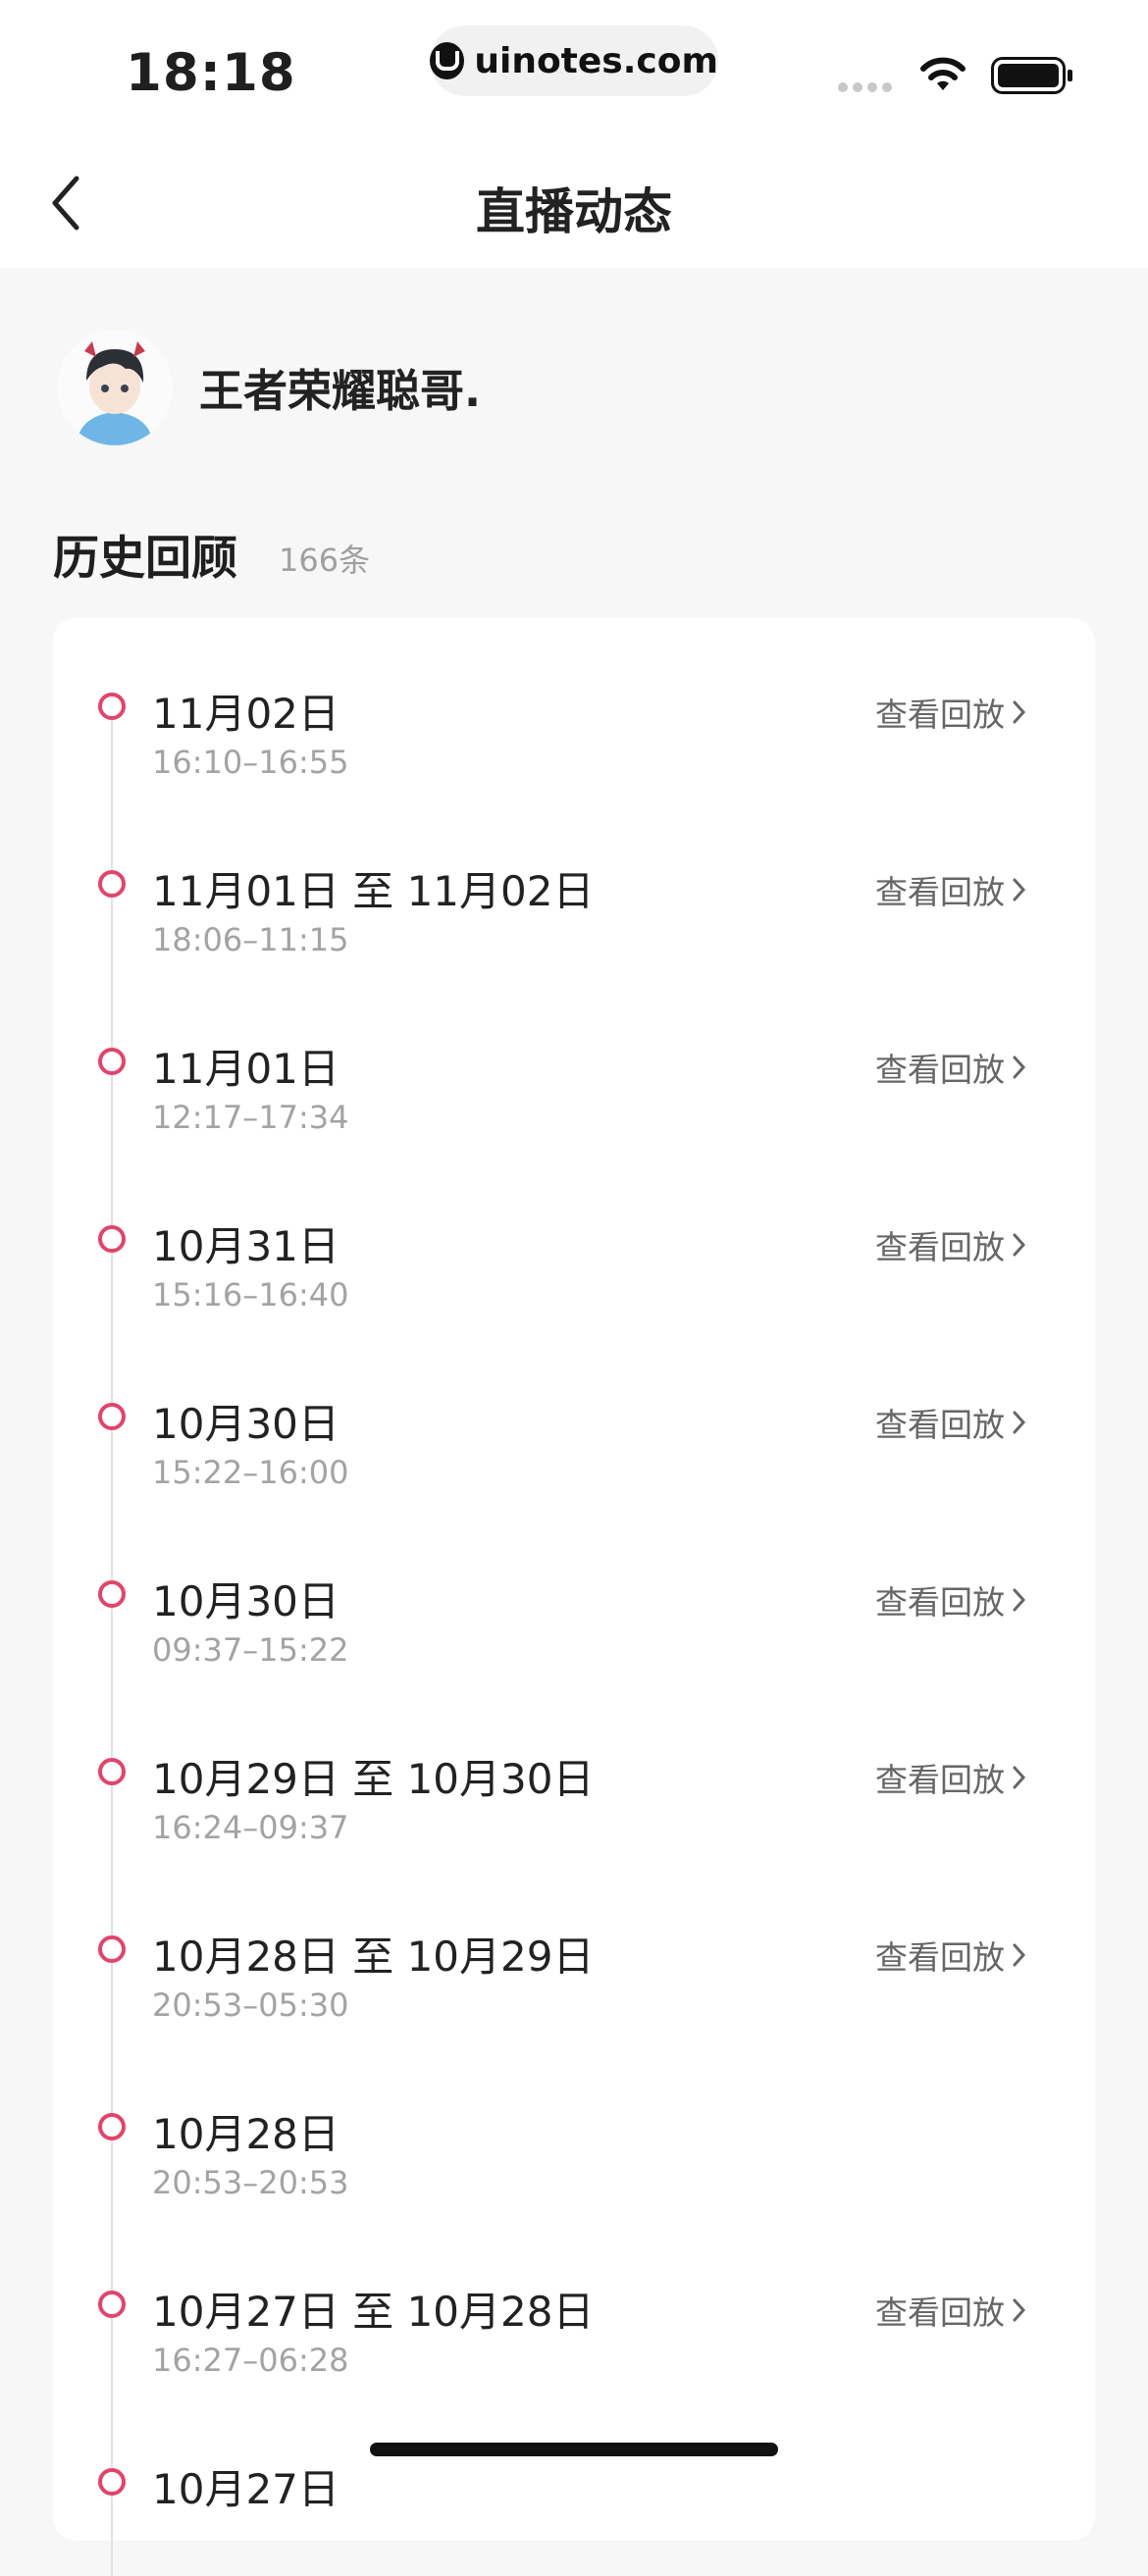  I want to click on list-item: 11月02日 16:10–16:55 查看回放, so click(574, 707).